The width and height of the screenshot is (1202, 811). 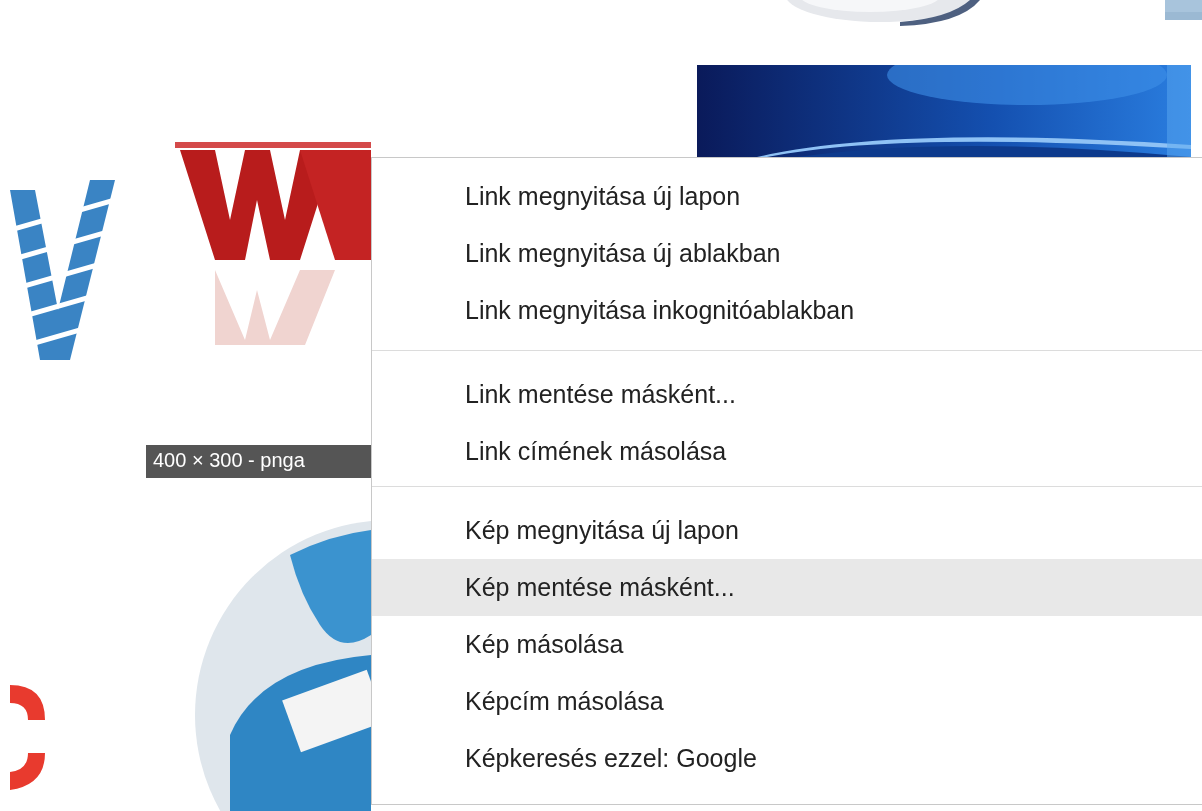 What do you see at coordinates (787, 310) in the screenshot?
I see `menu-item: Link megnyitása inkognitóablakban` at bounding box center [787, 310].